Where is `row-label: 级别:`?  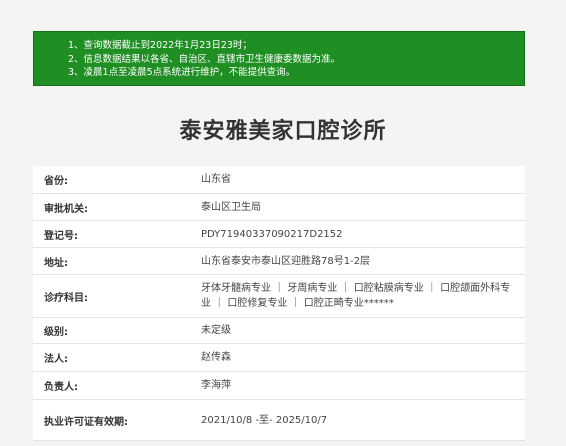 row-label: 级别: is located at coordinates (56, 332).